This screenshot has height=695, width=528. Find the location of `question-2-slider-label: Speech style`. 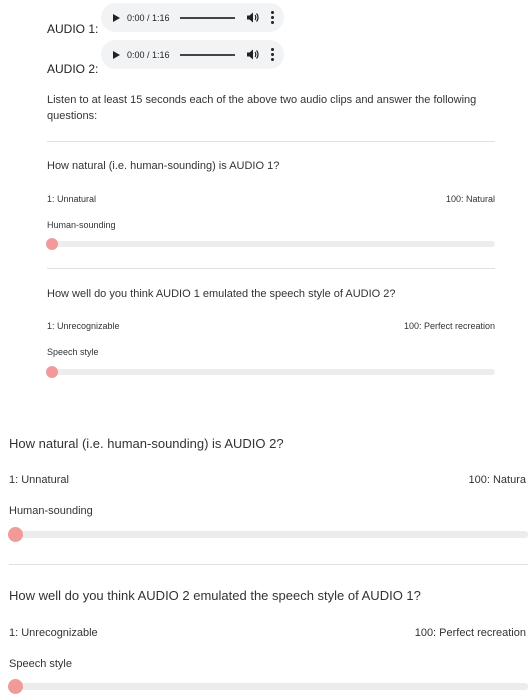

question-2-slider-label: Speech style is located at coordinates (73, 352).